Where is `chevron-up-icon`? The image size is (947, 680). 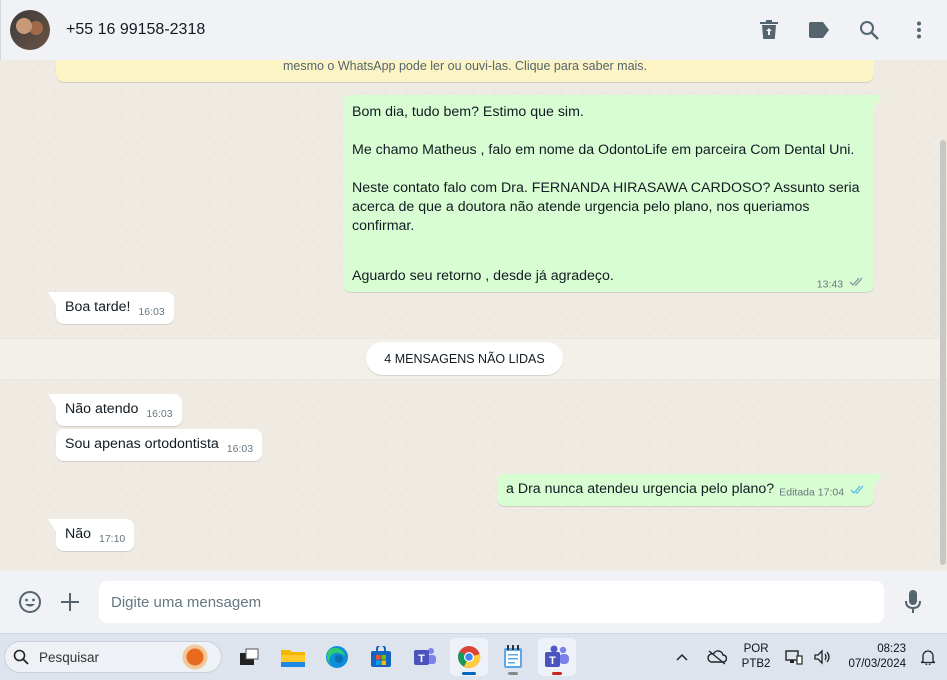
chevron-up-icon is located at coordinates (682, 657).